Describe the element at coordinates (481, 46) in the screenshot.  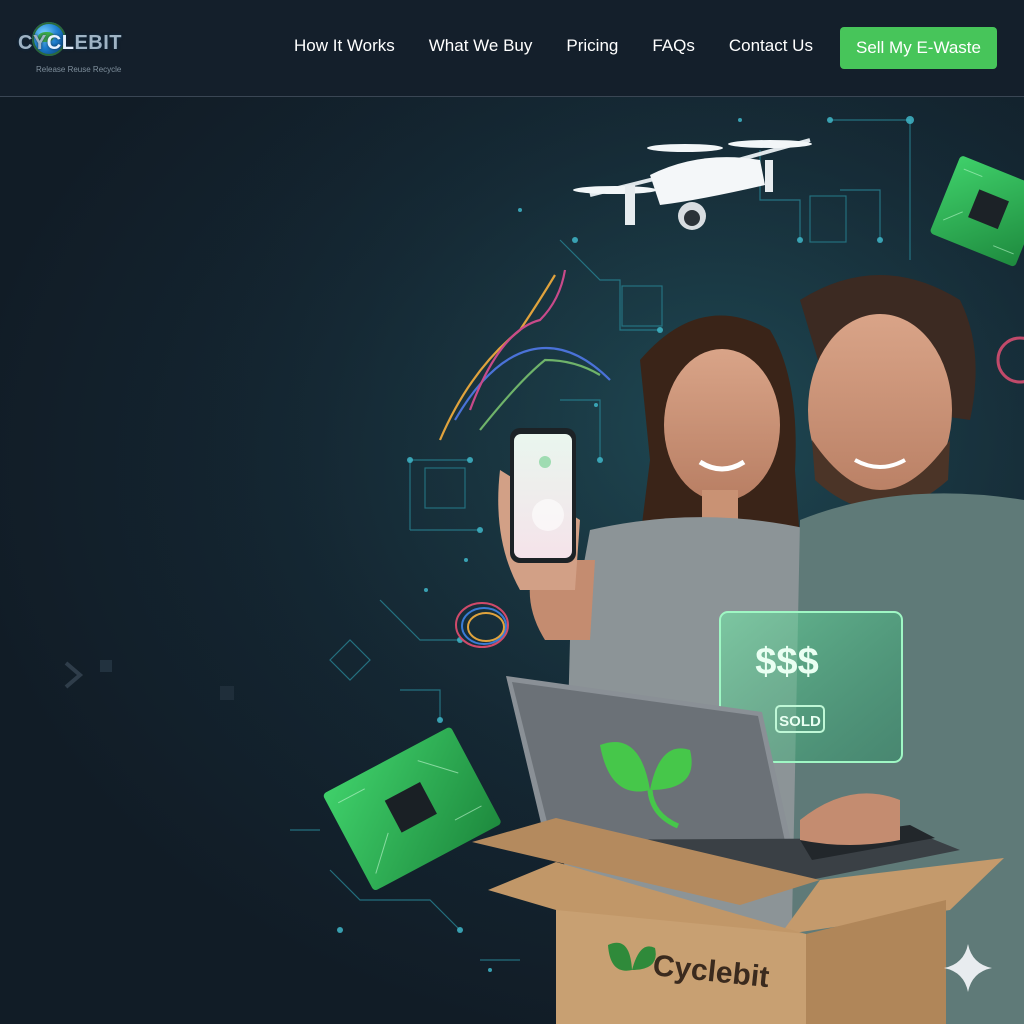
I see `nav-what-we-buy: What We Buy` at that location.